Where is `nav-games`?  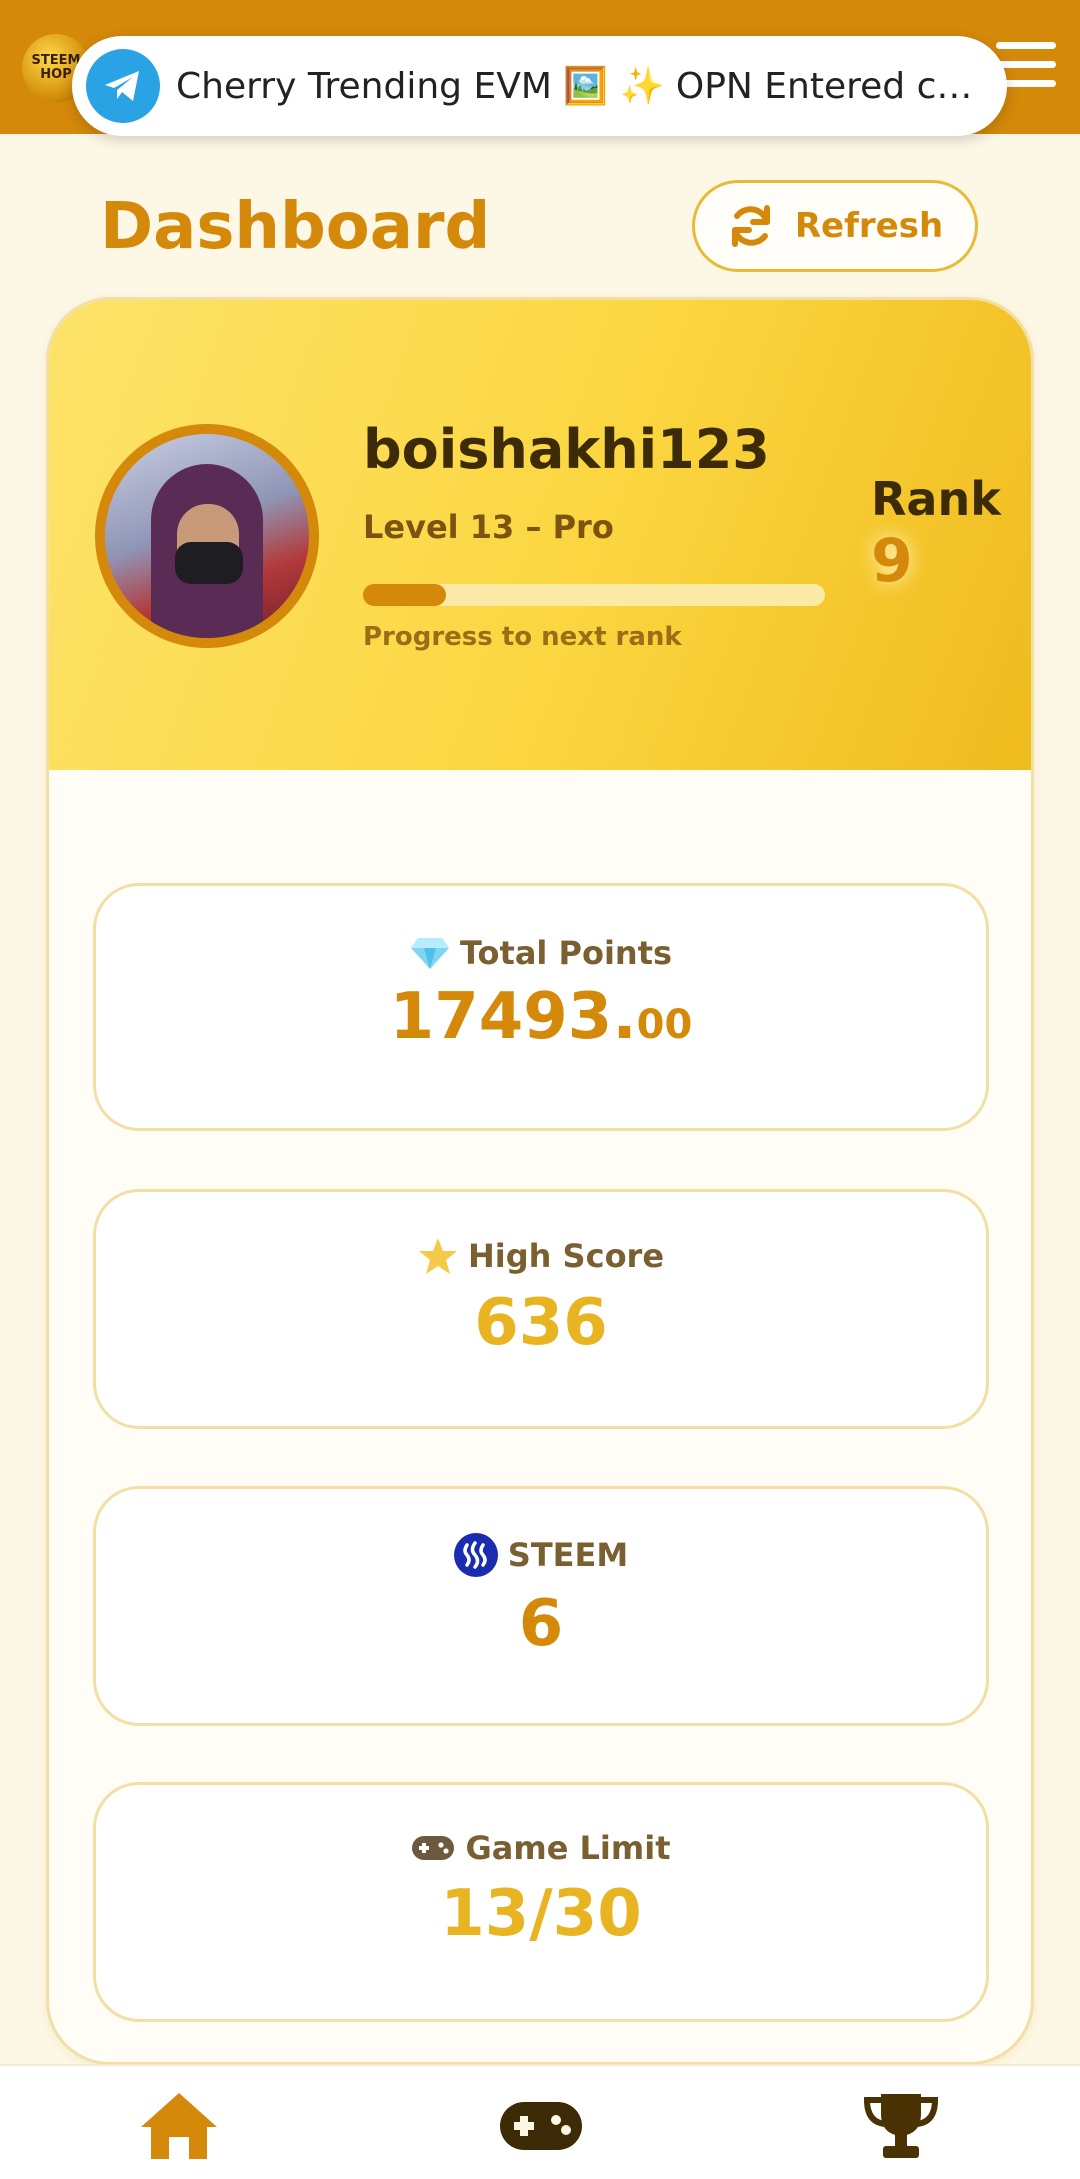 nav-games is located at coordinates (541, 2126).